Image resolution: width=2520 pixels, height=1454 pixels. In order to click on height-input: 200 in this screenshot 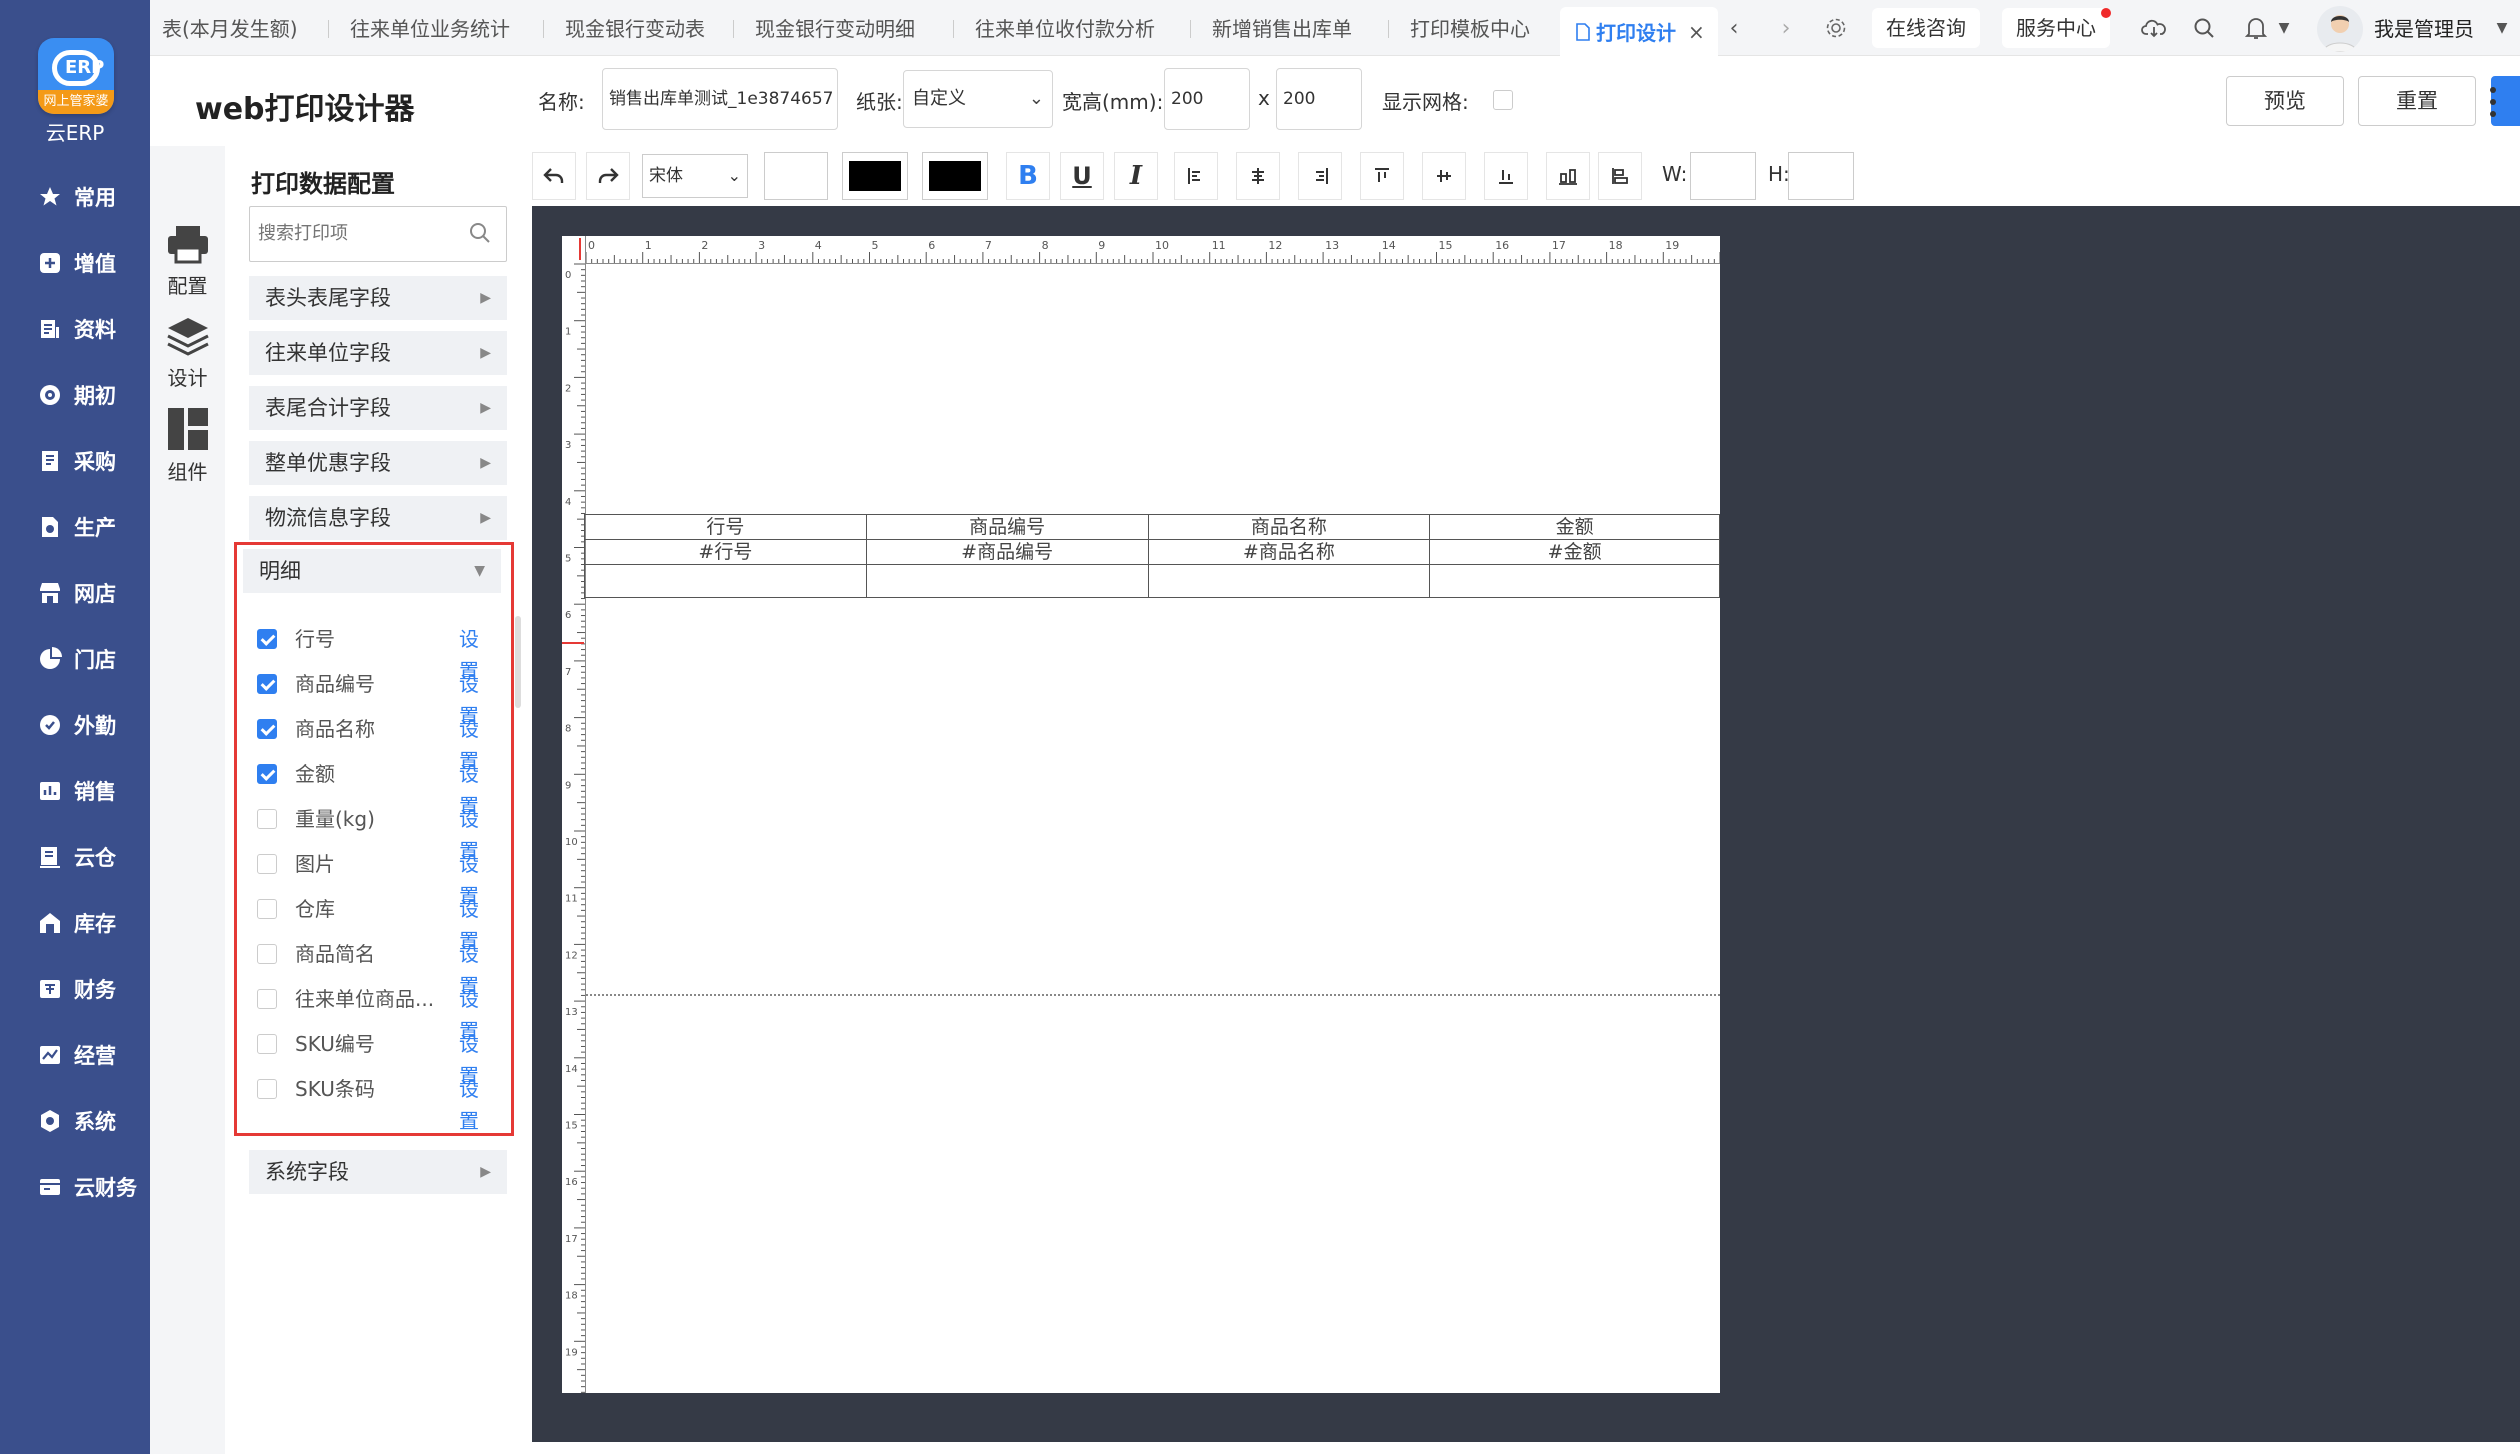, I will do `click(1319, 99)`.